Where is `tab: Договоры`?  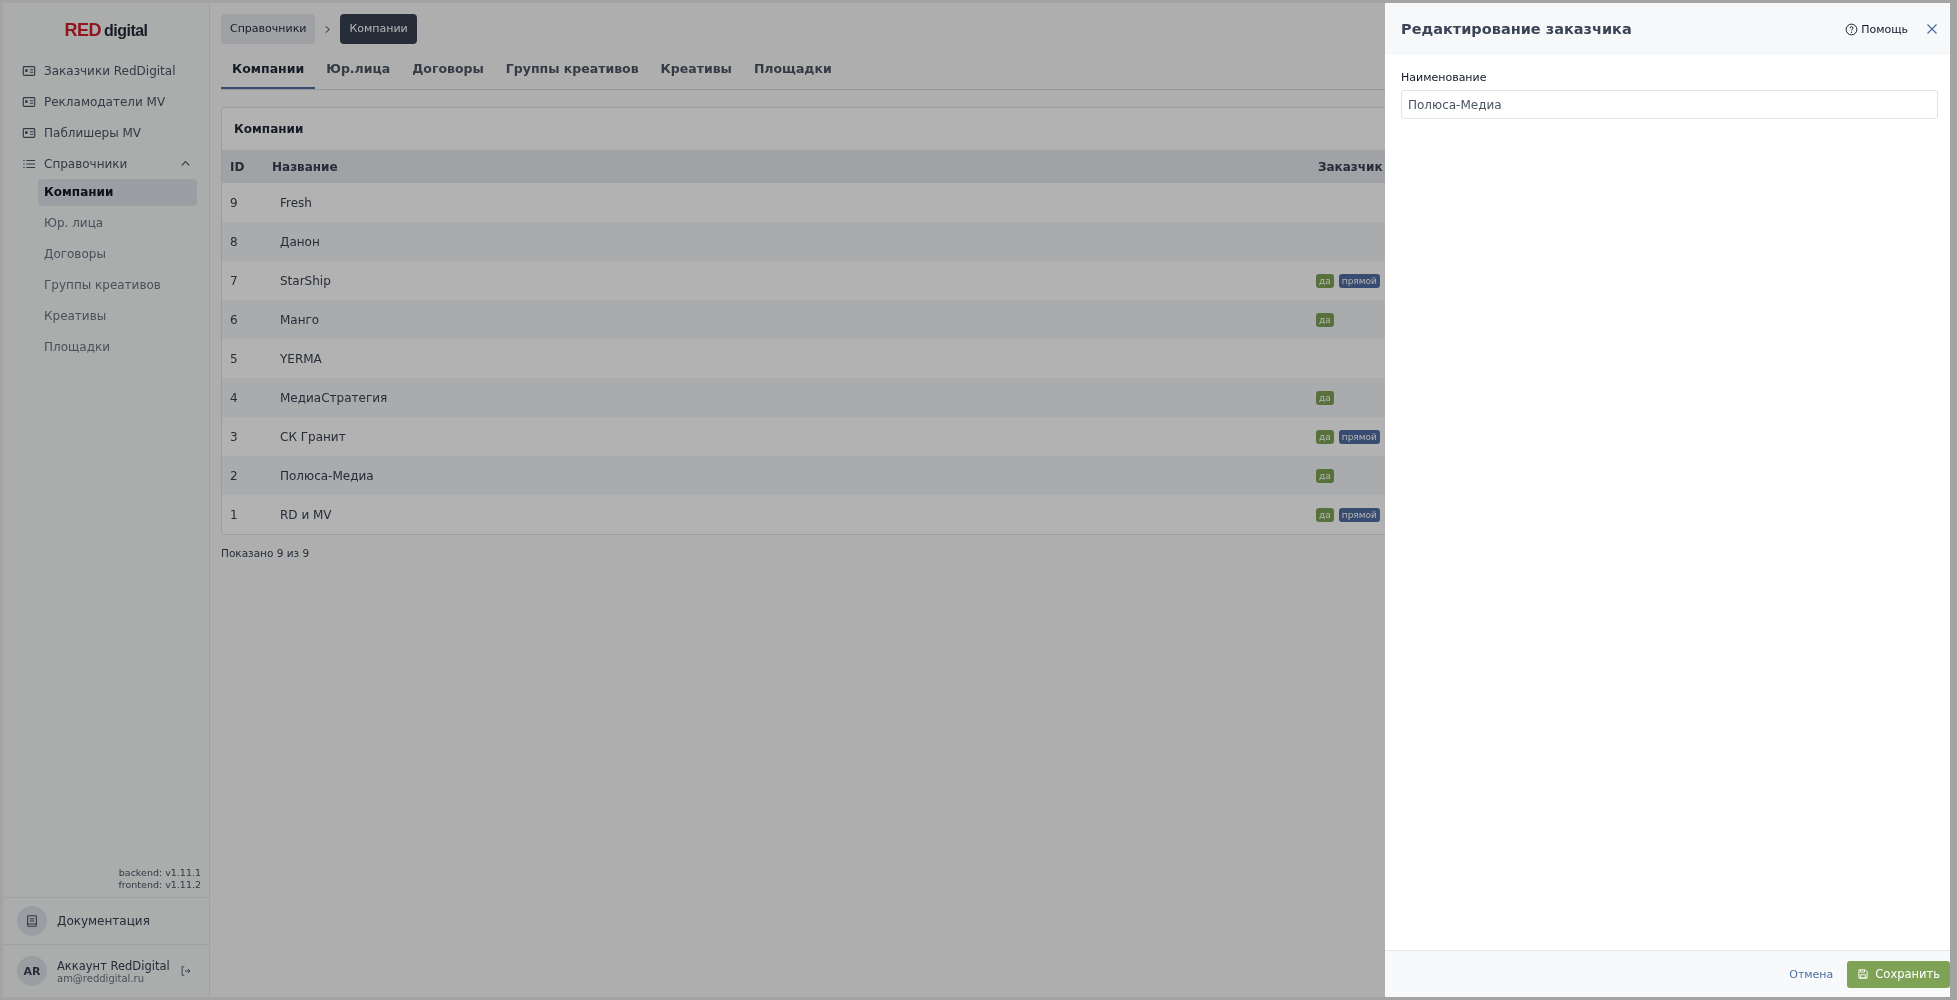
tab: Договоры is located at coordinates (448, 71).